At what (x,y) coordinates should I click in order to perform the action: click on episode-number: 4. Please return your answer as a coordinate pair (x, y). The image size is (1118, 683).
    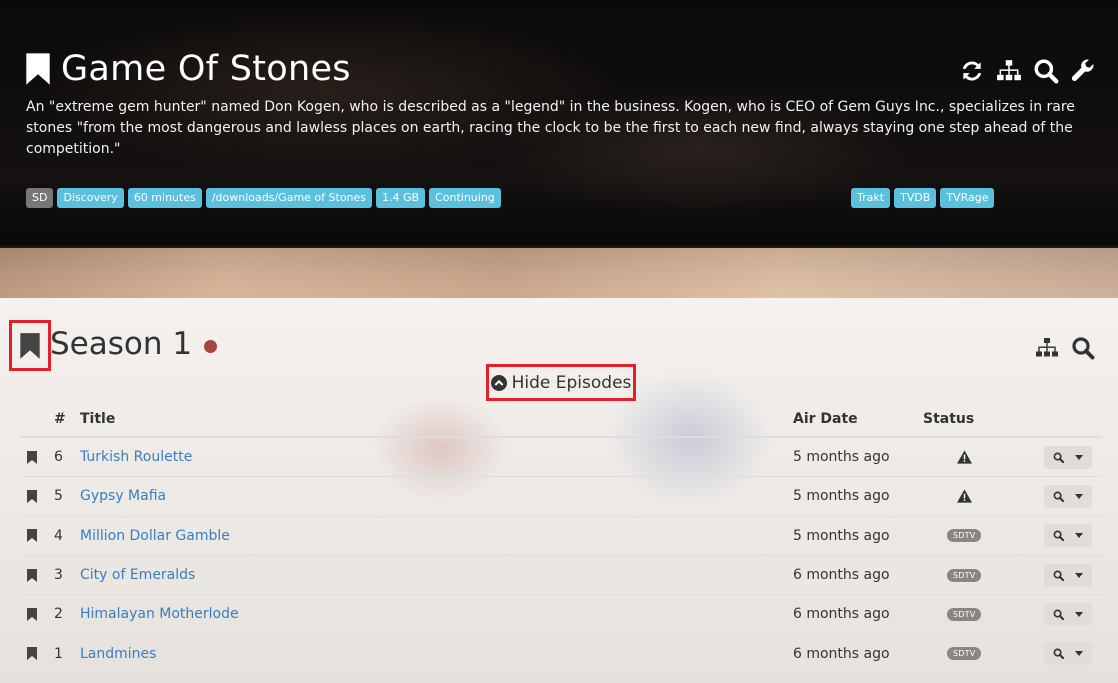
    Looking at the image, I should click on (58, 535).